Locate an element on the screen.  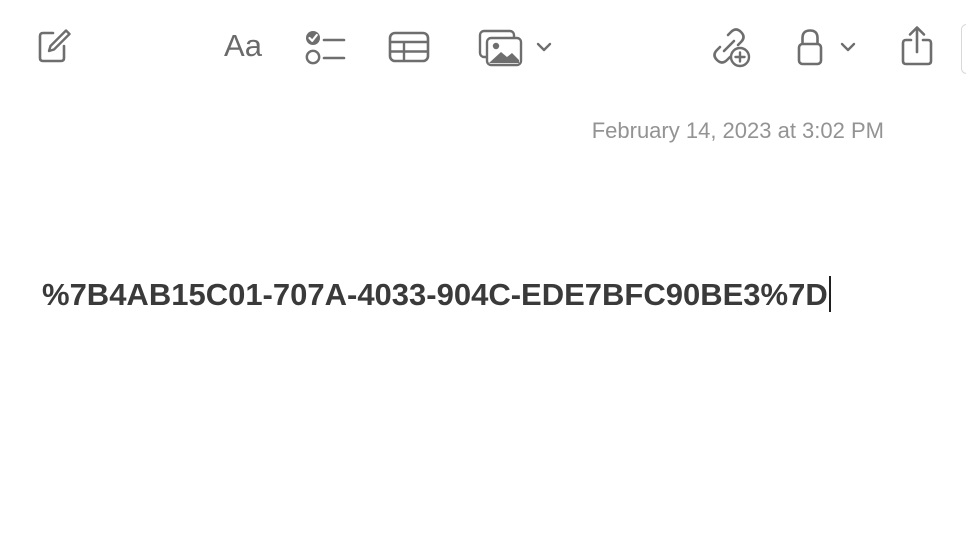
media-button is located at coordinates (500, 47).